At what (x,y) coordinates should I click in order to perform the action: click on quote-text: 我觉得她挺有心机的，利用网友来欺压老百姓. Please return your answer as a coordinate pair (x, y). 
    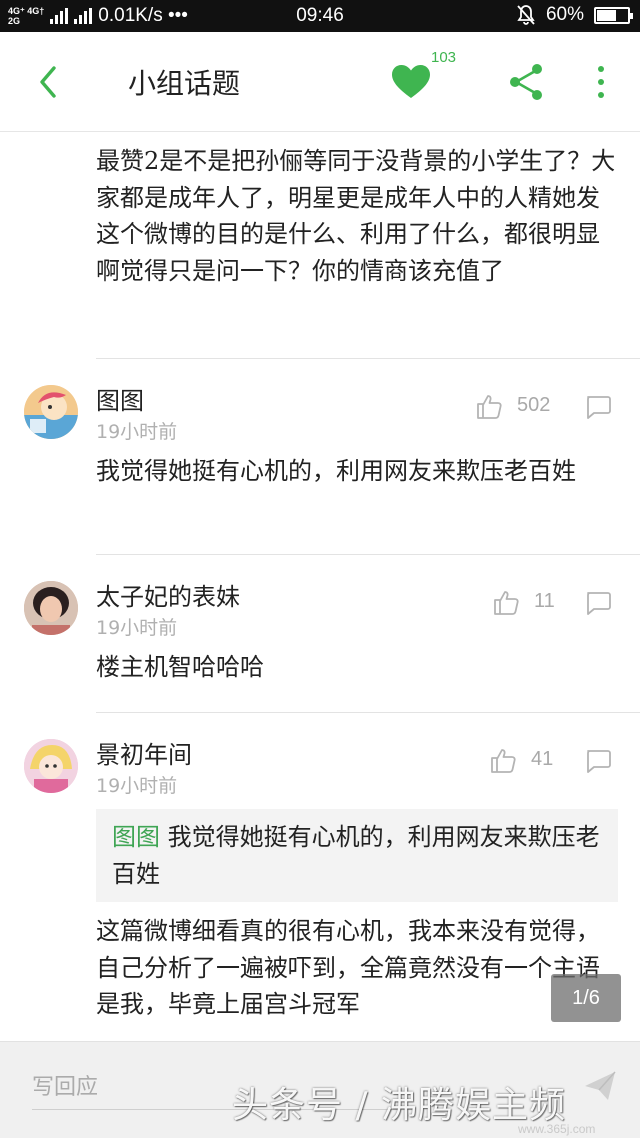
    Looking at the image, I should click on (356, 855).